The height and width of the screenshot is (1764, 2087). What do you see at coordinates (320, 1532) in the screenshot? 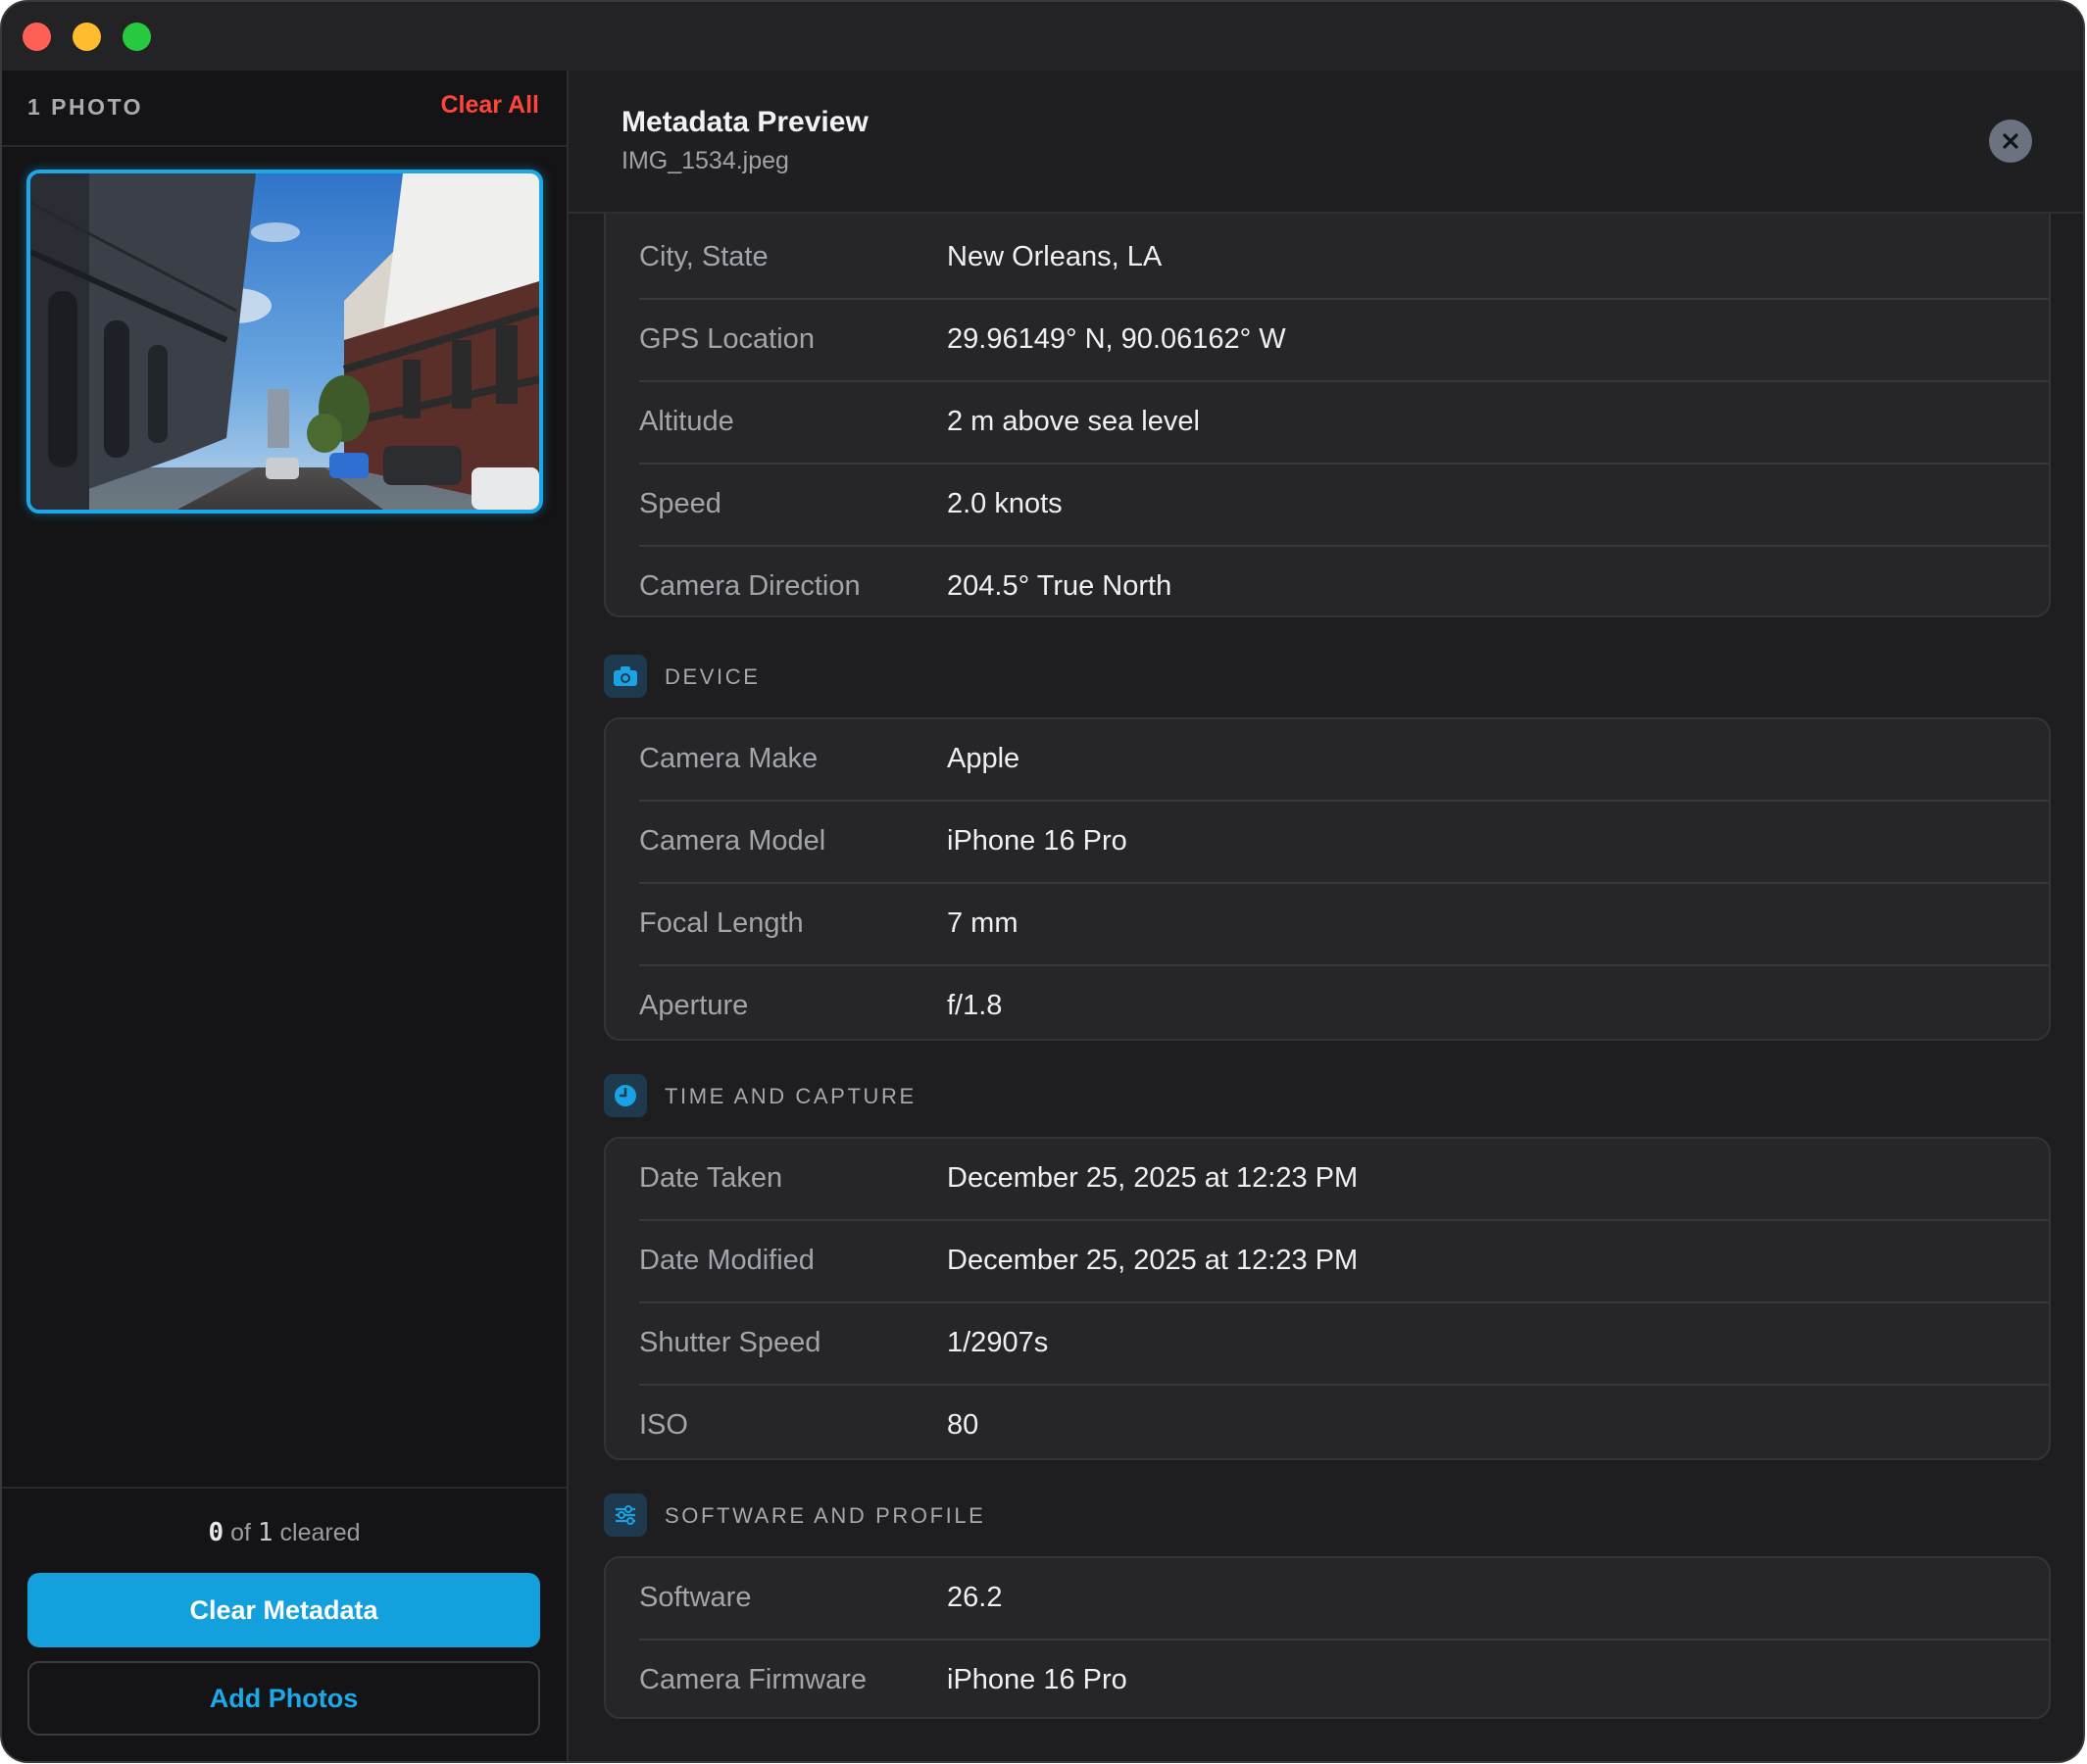
I see `status-suffix-text: cleared` at bounding box center [320, 1532].